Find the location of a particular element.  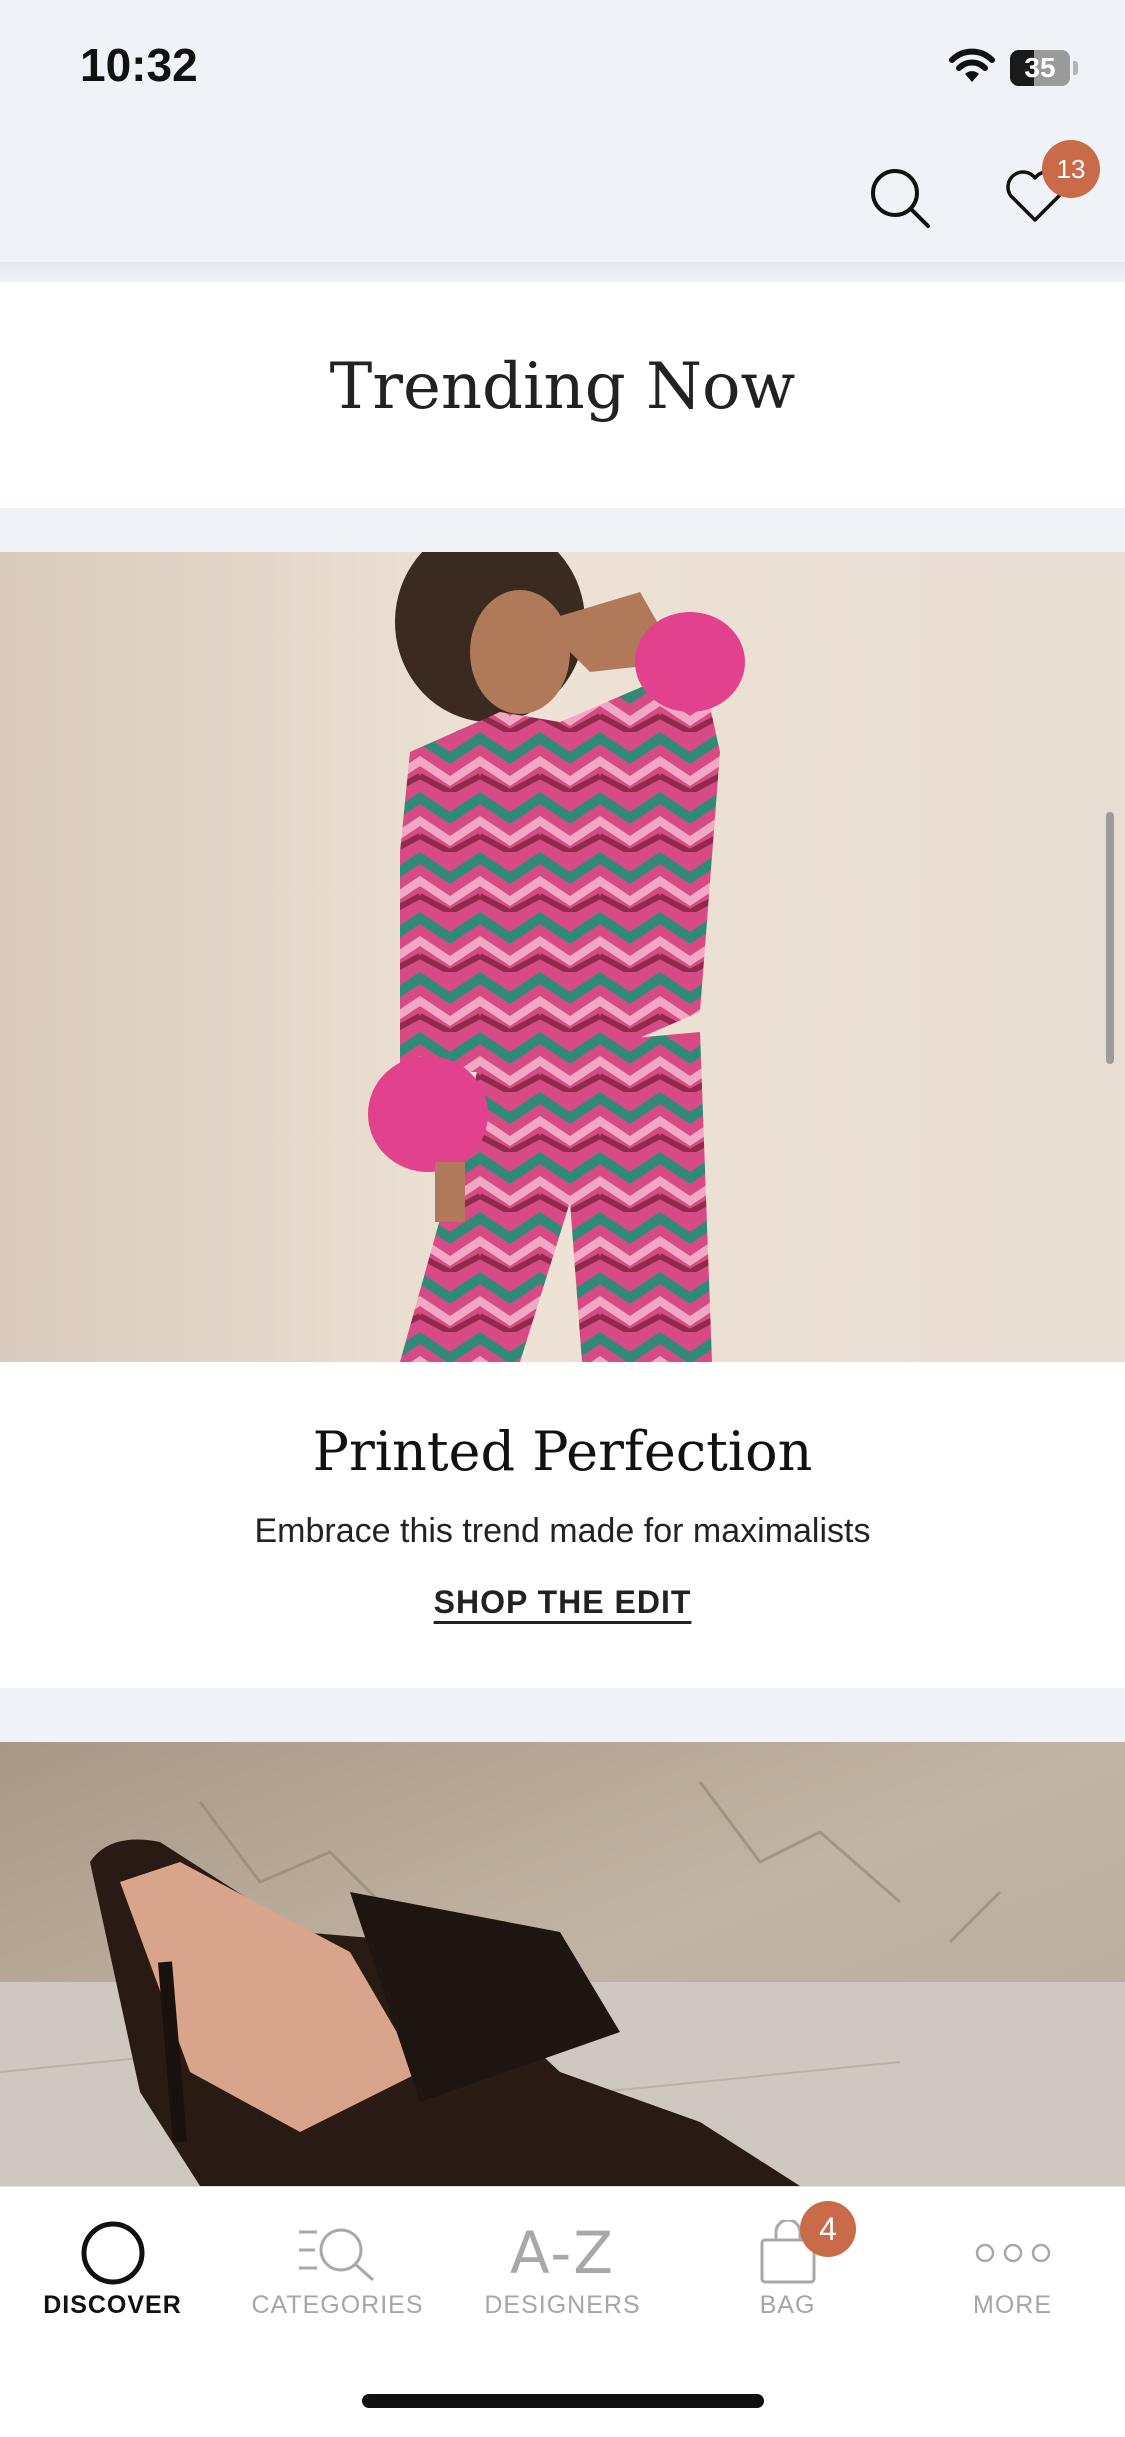

wifi-icon is located at coordinates (972, 68).